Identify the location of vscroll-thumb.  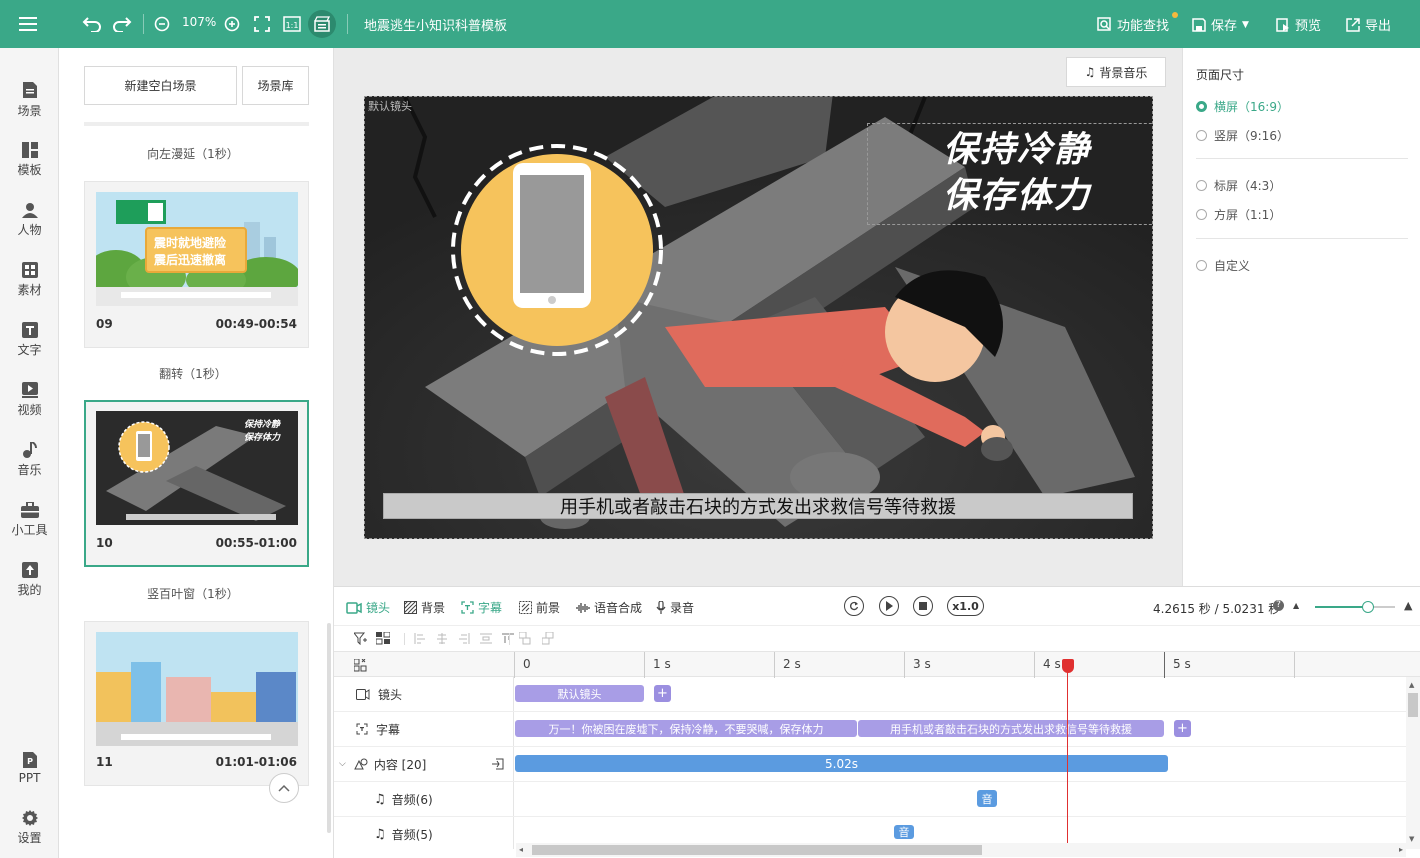
(1413, 705).